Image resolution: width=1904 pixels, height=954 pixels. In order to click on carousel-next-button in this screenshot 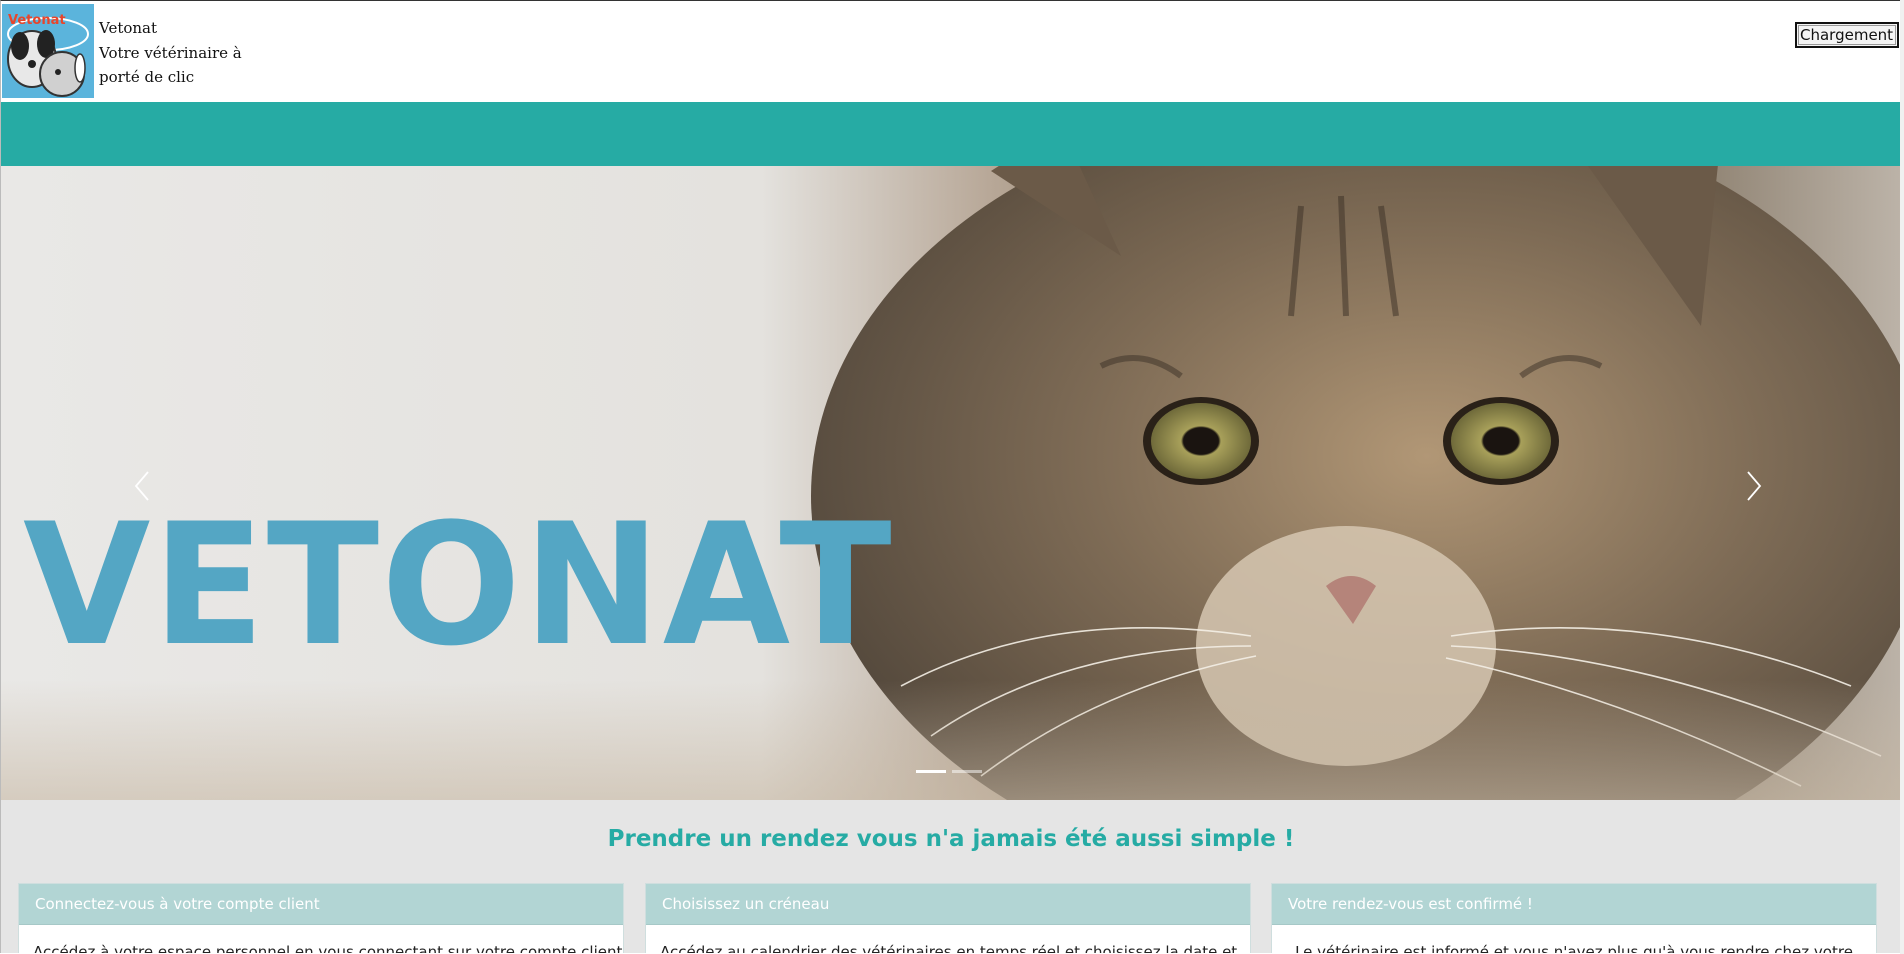, I will do `click(1754, 486)`.